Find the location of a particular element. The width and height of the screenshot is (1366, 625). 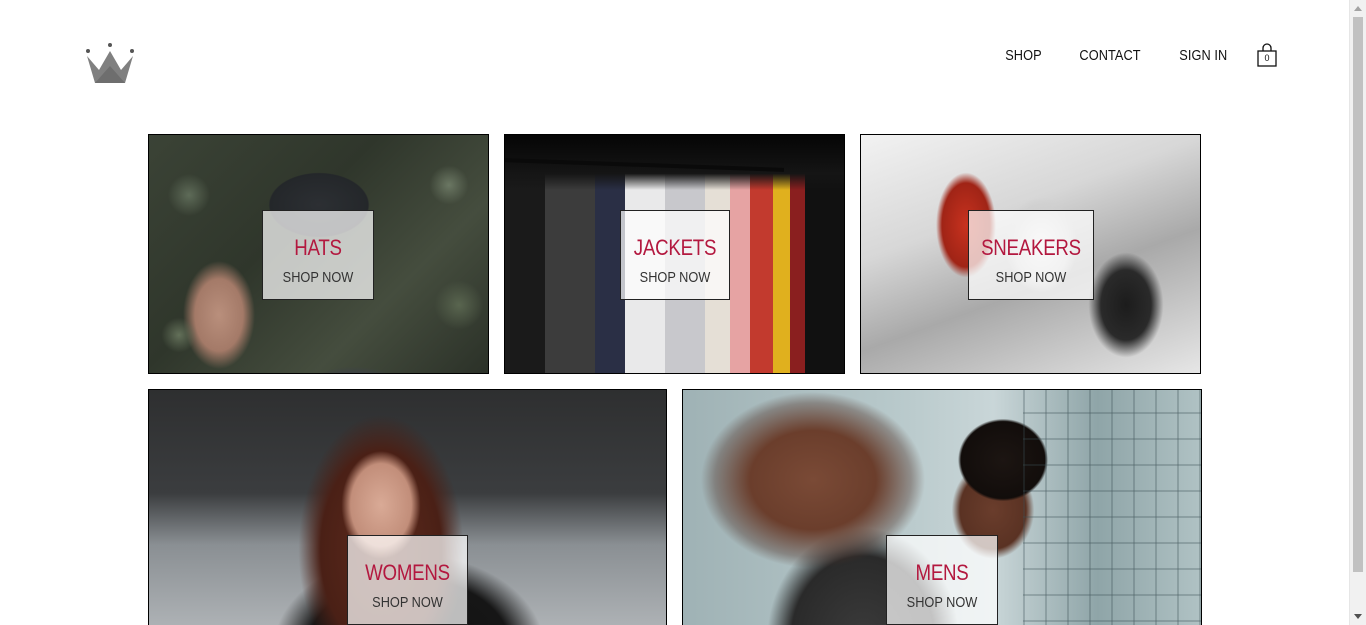

directory-item-hats: HATS SHOP NOW is located at coordinates (318, 254).